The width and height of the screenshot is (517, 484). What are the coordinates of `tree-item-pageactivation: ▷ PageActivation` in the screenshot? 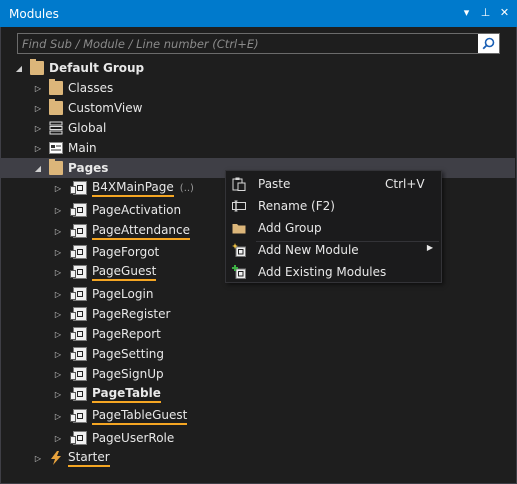 It's located at (117, 210).